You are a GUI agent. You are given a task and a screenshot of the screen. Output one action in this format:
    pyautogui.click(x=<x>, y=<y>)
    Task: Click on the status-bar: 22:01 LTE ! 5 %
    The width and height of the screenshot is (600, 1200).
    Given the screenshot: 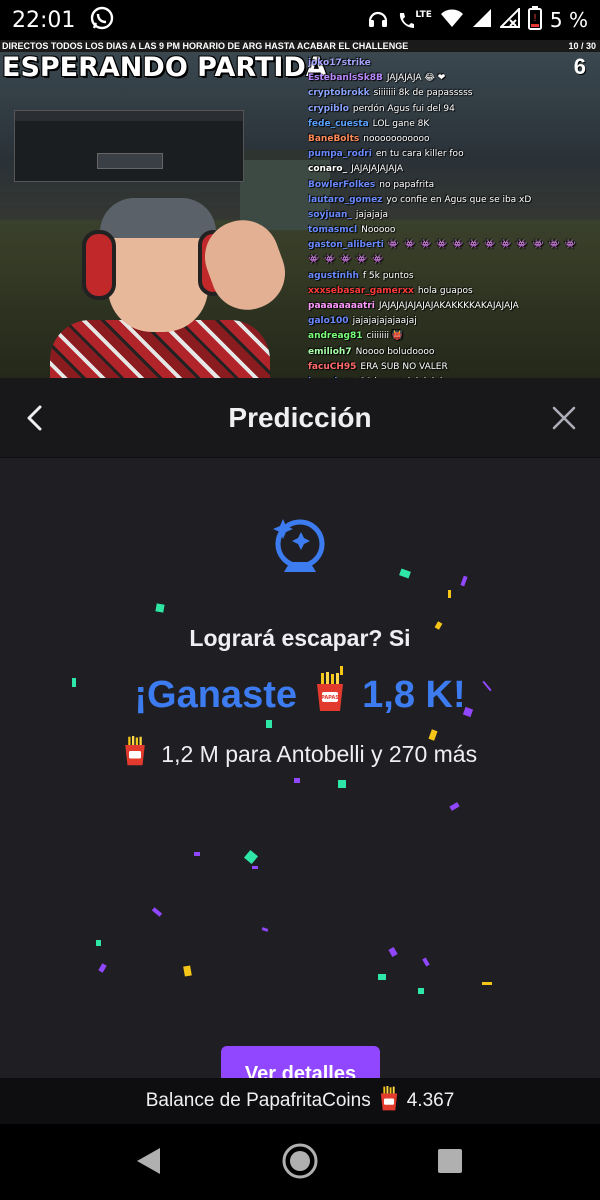 What is the action you would take?
    pyautogui.click(x=300, y=20)
    